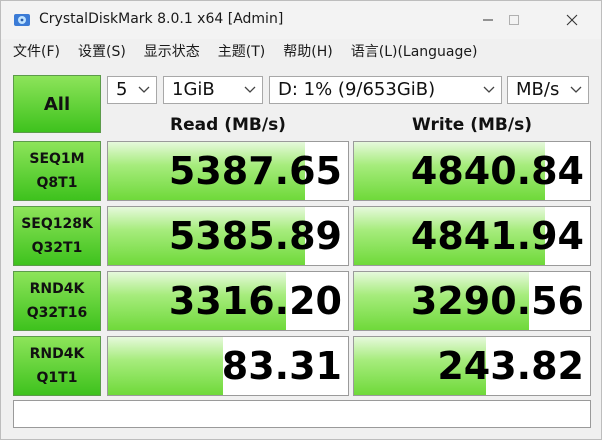  I want to click on close-button, so click(572, 20).